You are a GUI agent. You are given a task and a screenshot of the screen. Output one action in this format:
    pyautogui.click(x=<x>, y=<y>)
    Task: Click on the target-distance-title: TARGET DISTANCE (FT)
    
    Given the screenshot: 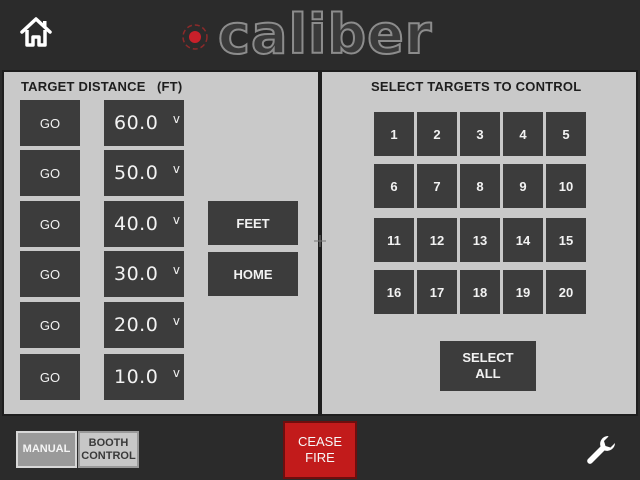 What is the action you would take?
    pyautogui.click(x=102, y=86)
    